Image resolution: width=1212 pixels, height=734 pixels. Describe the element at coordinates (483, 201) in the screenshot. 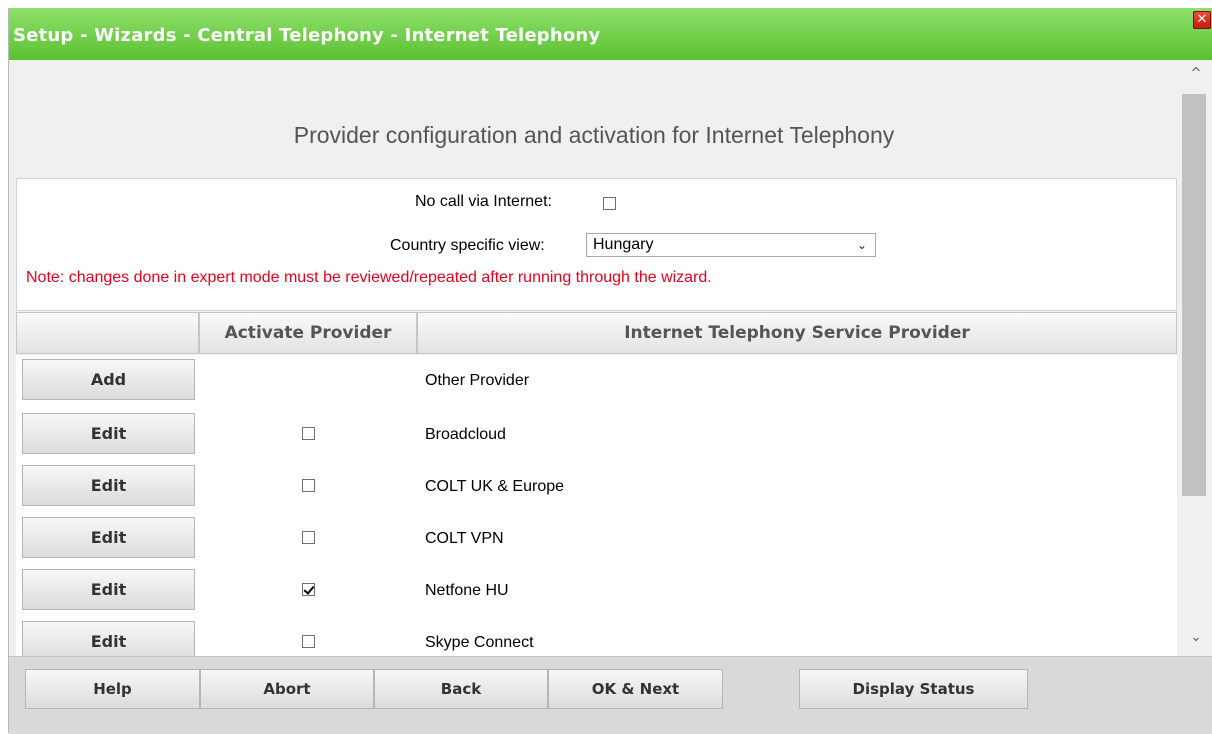

I see `no-call-label: No call via Internet:` at that location.